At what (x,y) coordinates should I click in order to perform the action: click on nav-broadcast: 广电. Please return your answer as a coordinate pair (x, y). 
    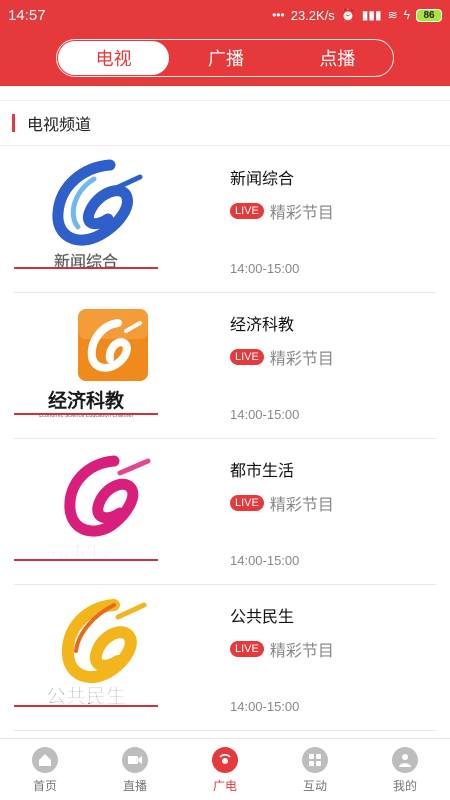
    Looking at the image, I should click on (225, 769).